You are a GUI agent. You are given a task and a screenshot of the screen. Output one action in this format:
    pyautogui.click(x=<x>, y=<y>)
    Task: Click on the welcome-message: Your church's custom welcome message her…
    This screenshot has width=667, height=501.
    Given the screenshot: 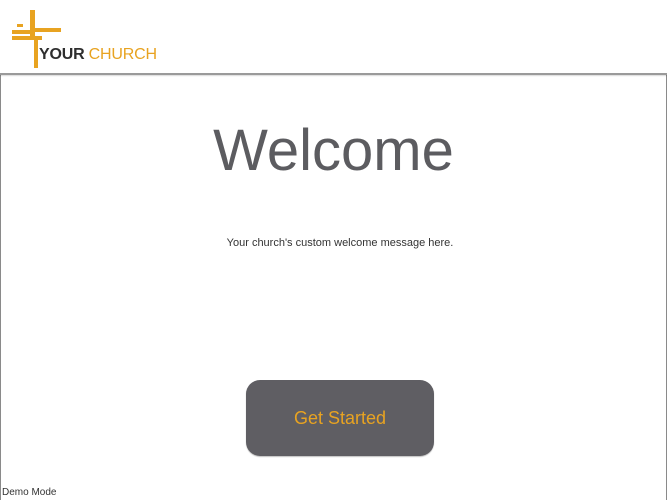 What is the action you would take?
    pyautogui.click(x=340, y=243)
    